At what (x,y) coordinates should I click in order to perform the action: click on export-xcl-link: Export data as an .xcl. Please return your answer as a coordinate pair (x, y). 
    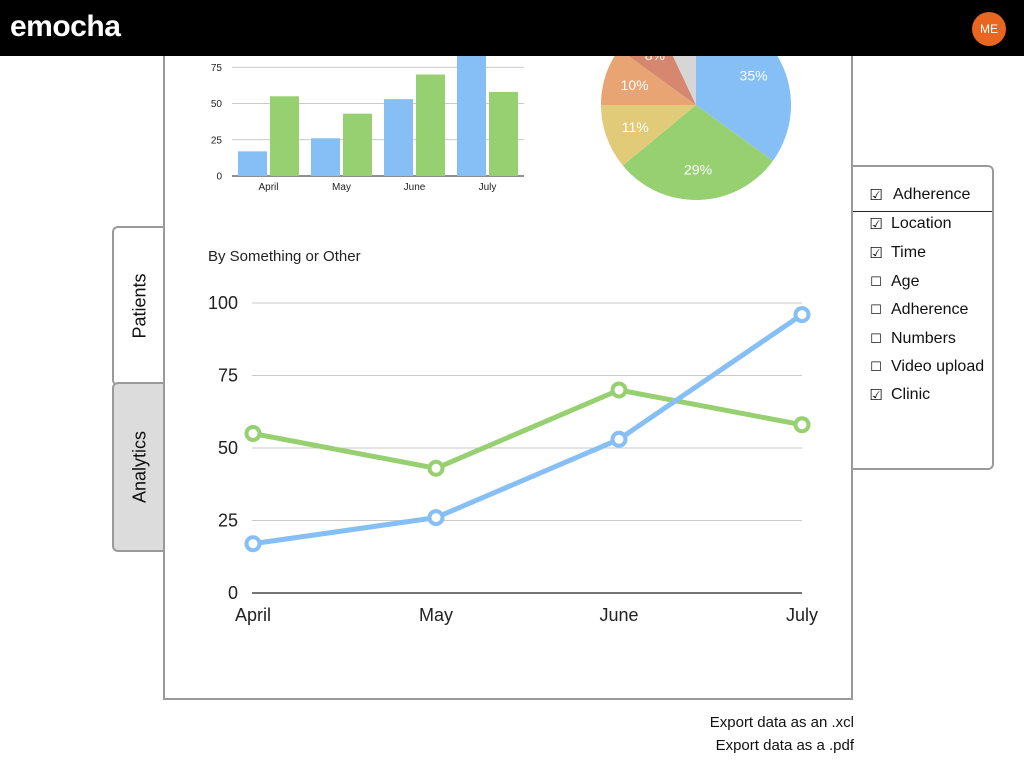
    Looking at the image, I should click on (782, 722).